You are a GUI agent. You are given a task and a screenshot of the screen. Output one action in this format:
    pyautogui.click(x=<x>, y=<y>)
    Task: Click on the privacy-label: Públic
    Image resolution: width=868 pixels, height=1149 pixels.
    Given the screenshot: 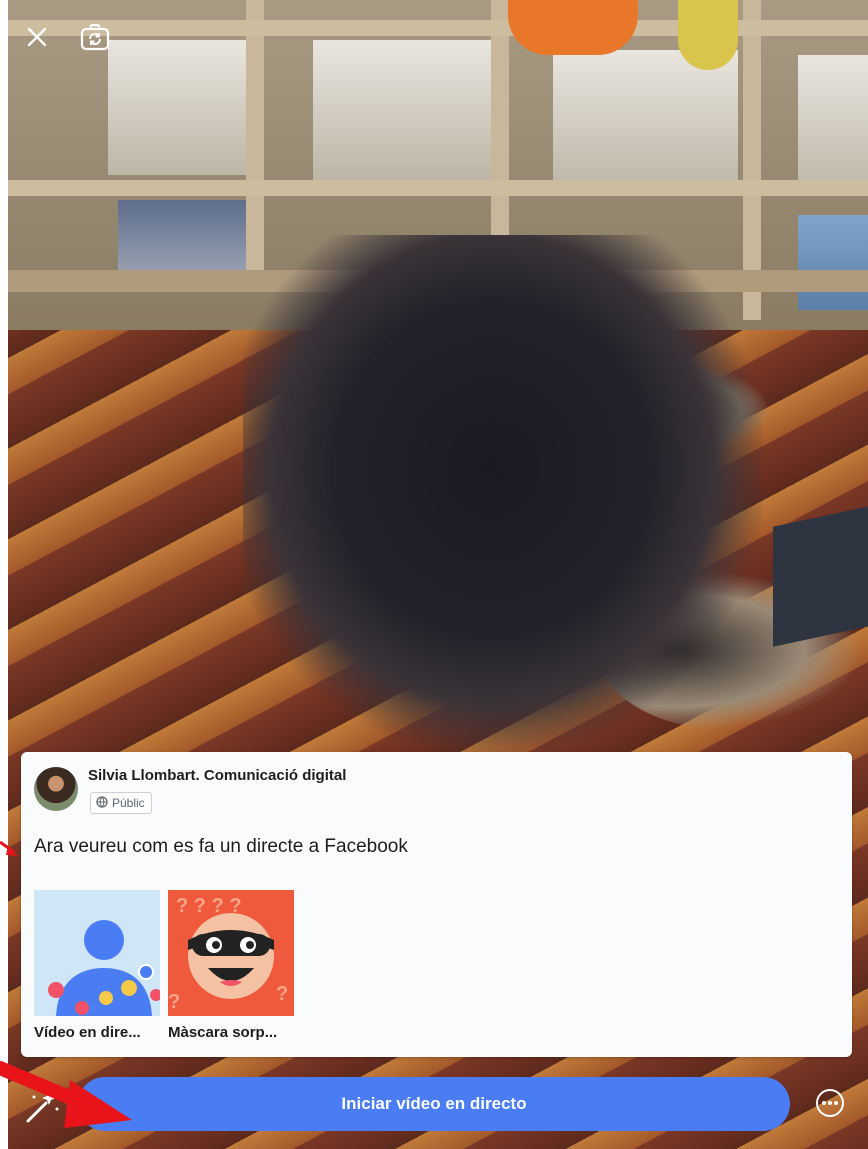 What is the action you would take?
    pyautogui.click(x=128, y=803)
    